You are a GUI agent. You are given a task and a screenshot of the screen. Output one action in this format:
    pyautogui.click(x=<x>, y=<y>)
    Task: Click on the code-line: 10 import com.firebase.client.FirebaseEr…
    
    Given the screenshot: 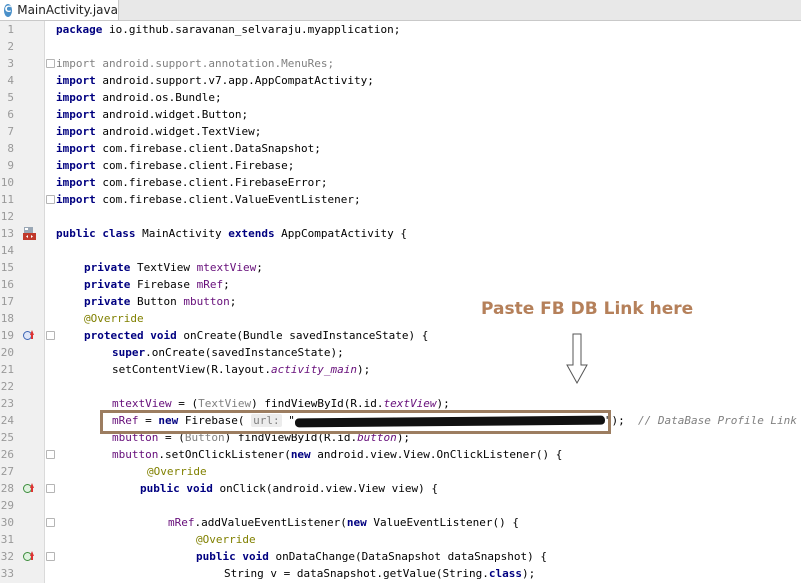 What is the action you would take?
    pyautogui.click(x=400, y=182)
    